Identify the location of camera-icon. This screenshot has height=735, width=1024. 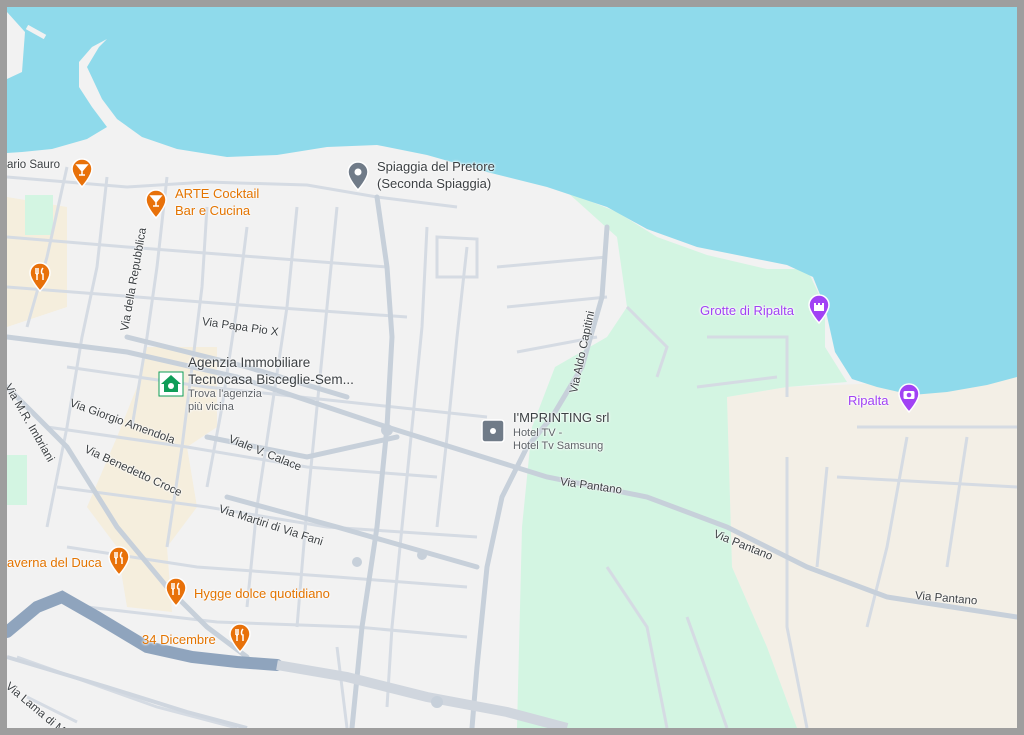
(909, 398).